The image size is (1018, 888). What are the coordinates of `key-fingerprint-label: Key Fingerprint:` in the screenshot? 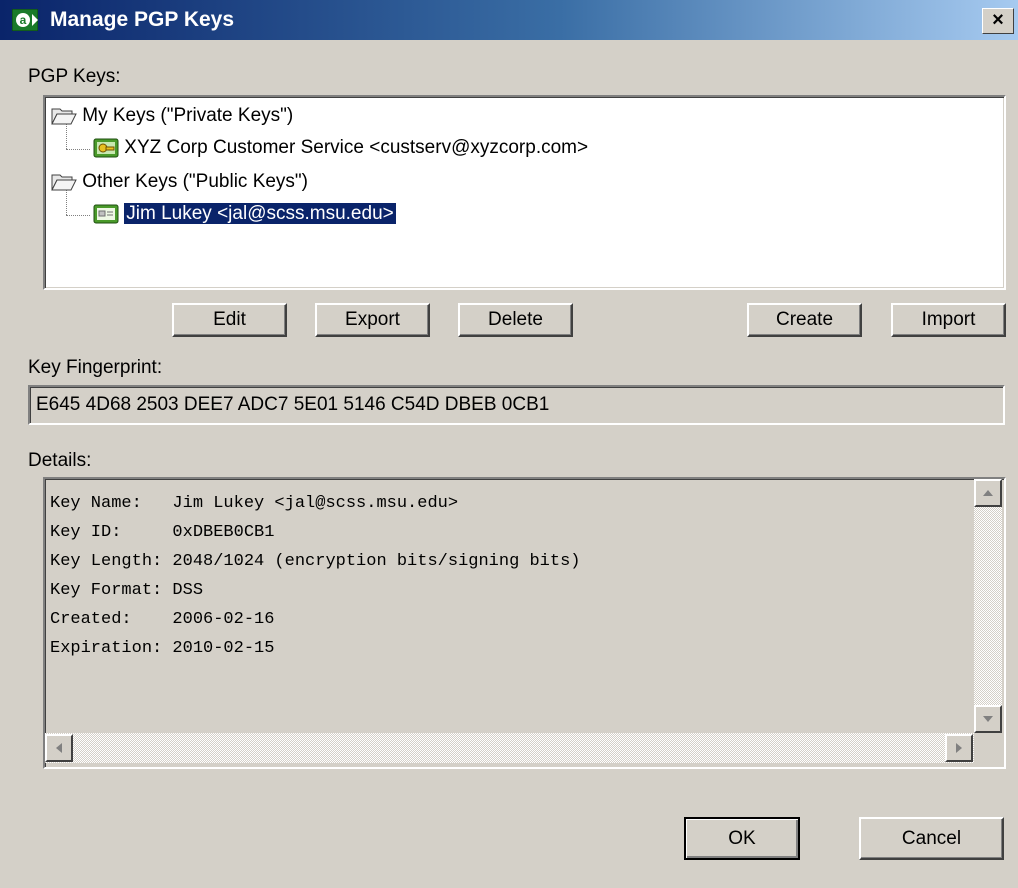 It's located at (95, 367).